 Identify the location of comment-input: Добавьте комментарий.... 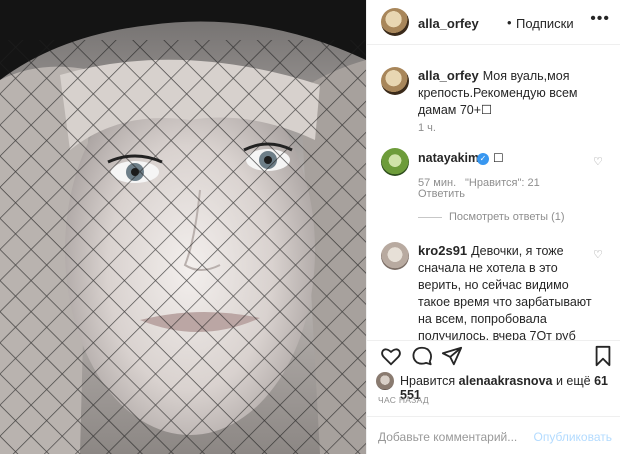
(447, 437).